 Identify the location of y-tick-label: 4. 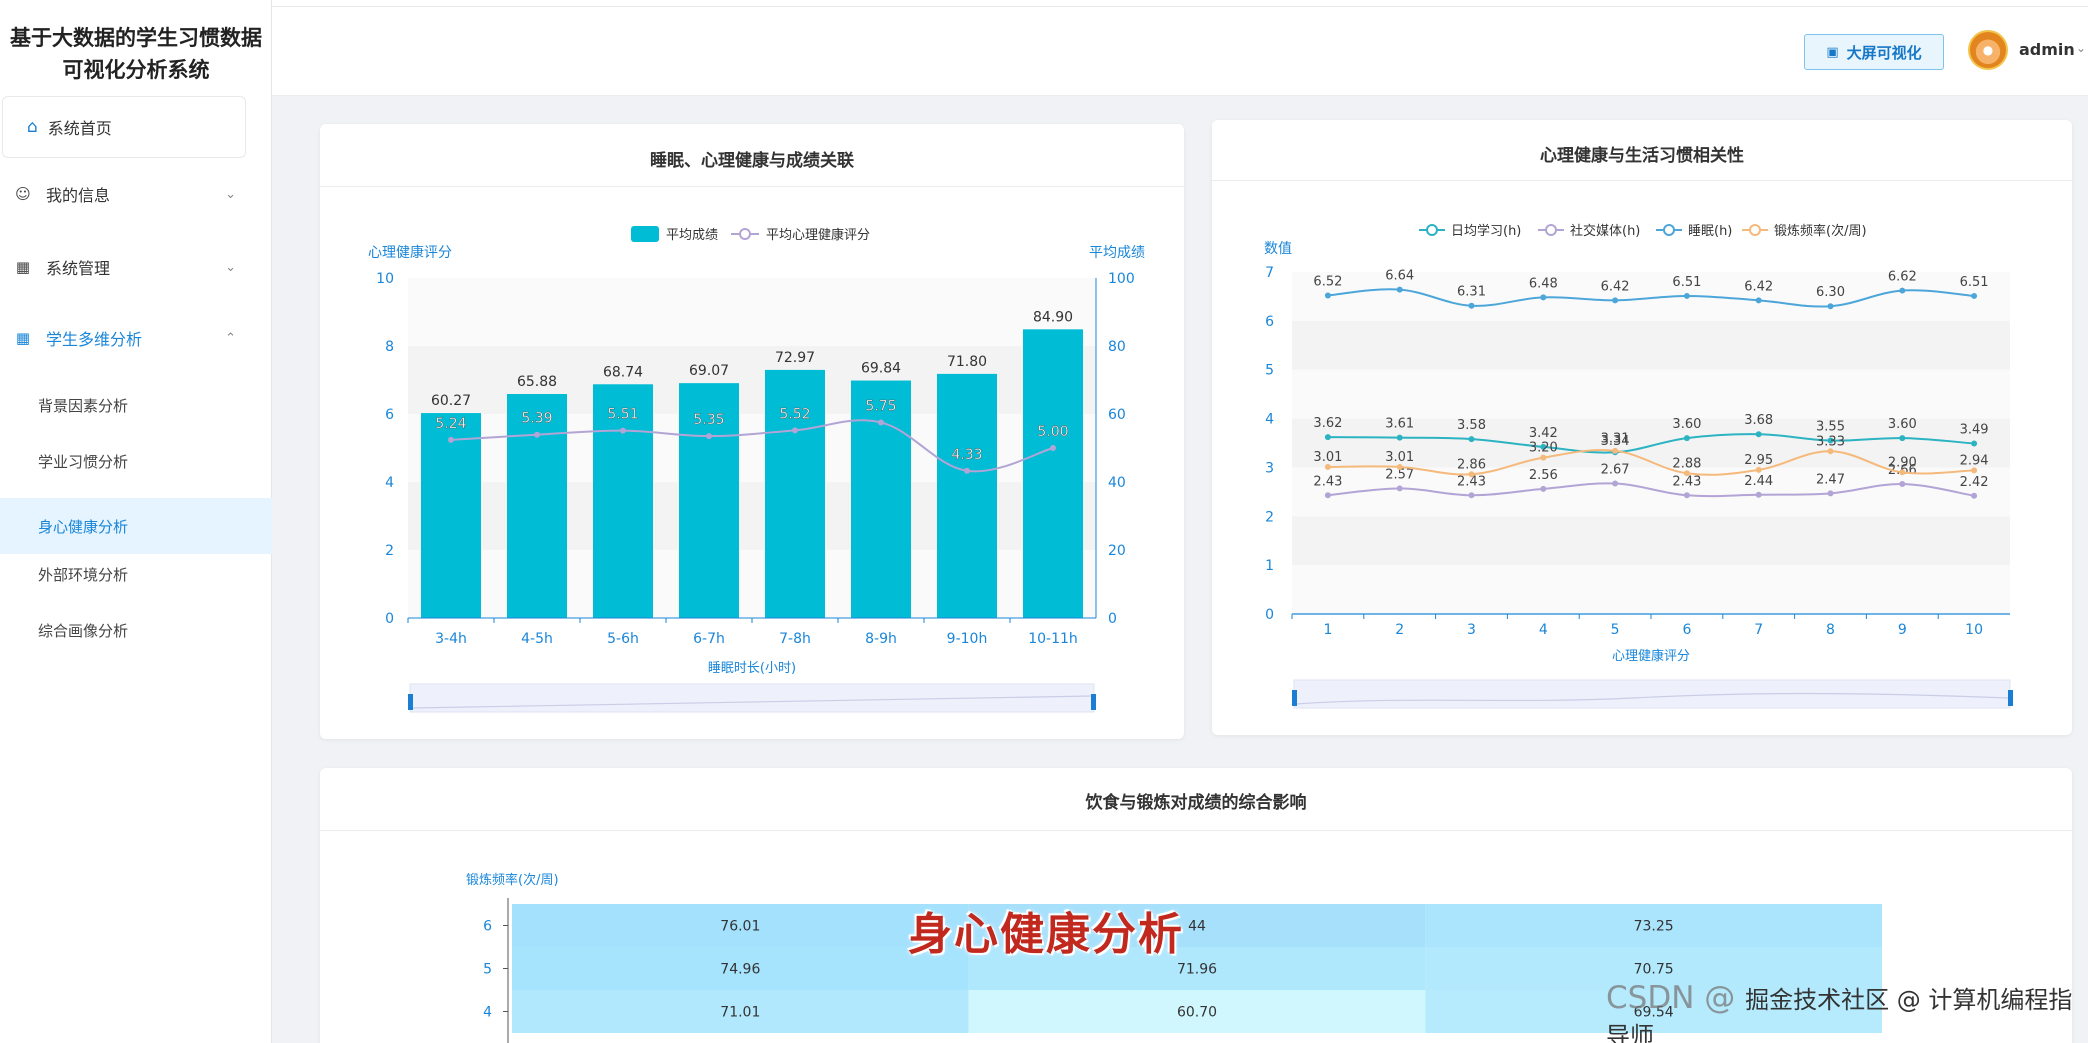
(1269, 420).